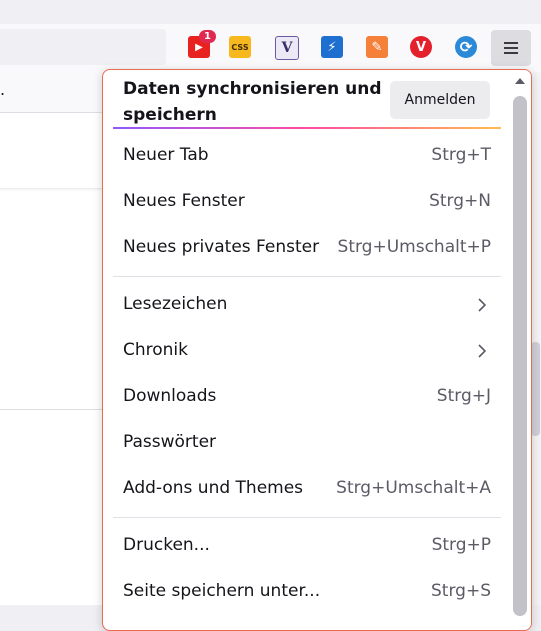 Image resolution: width=541 pixels, height=631 pixels. What do you see at coordinates (207, 36) in the screenshot?
I see `notification-badge: 1` at bounding box center [207, 36].